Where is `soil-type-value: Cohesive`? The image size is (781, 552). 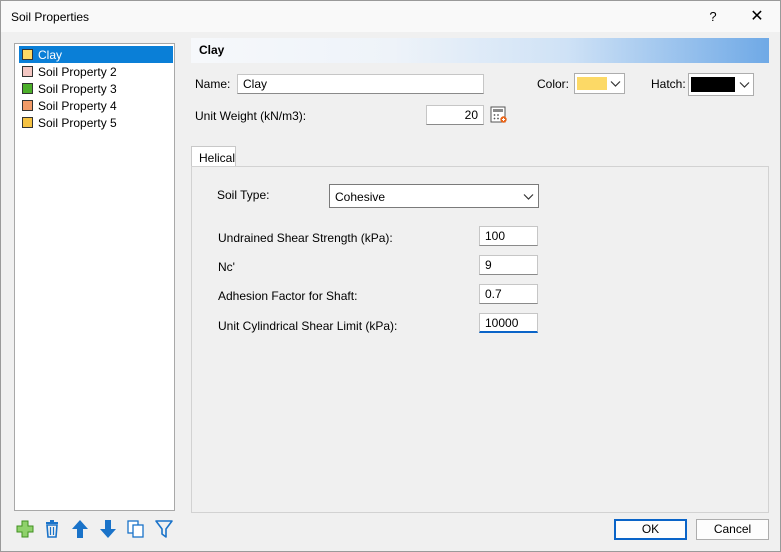
soil-type-value: Cohesive is located at coordinates (360, 197).